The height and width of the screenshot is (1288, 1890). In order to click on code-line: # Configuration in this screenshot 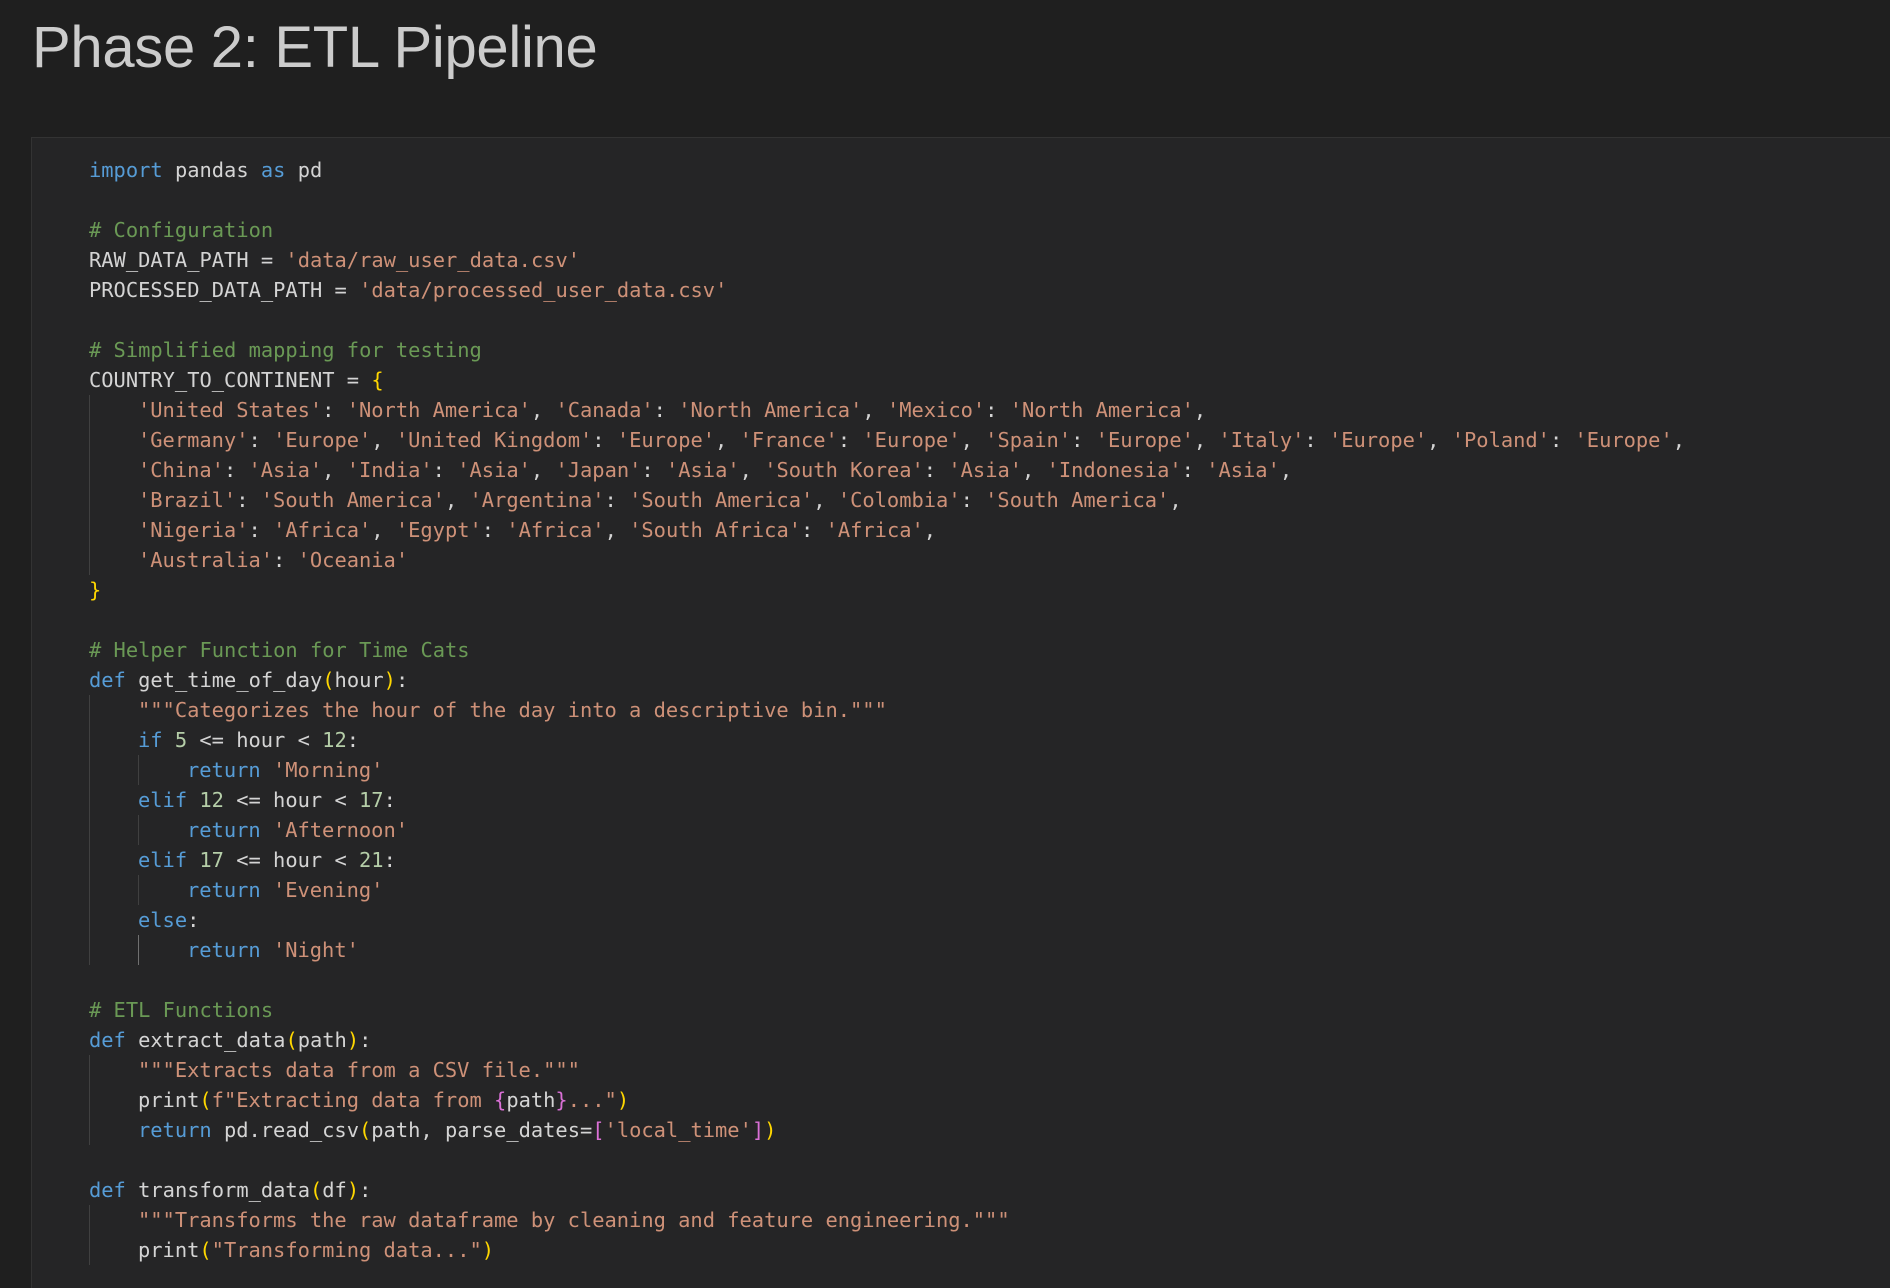, I will do `click(887, 230)`.